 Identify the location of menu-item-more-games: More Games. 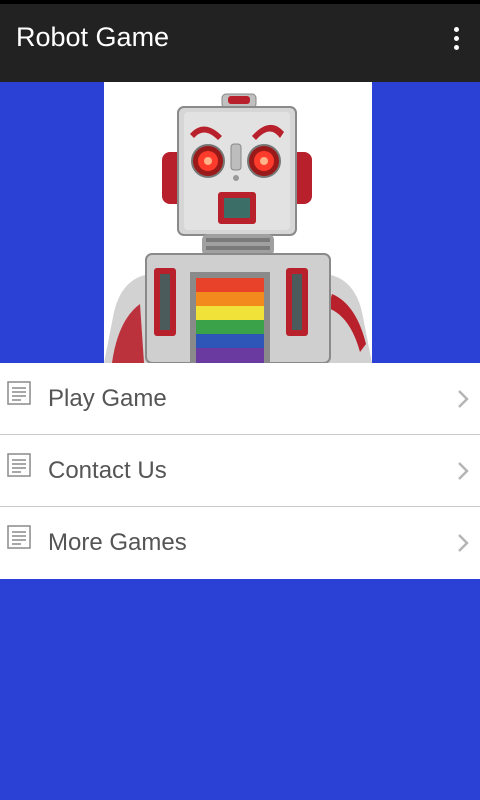
(240, 543).